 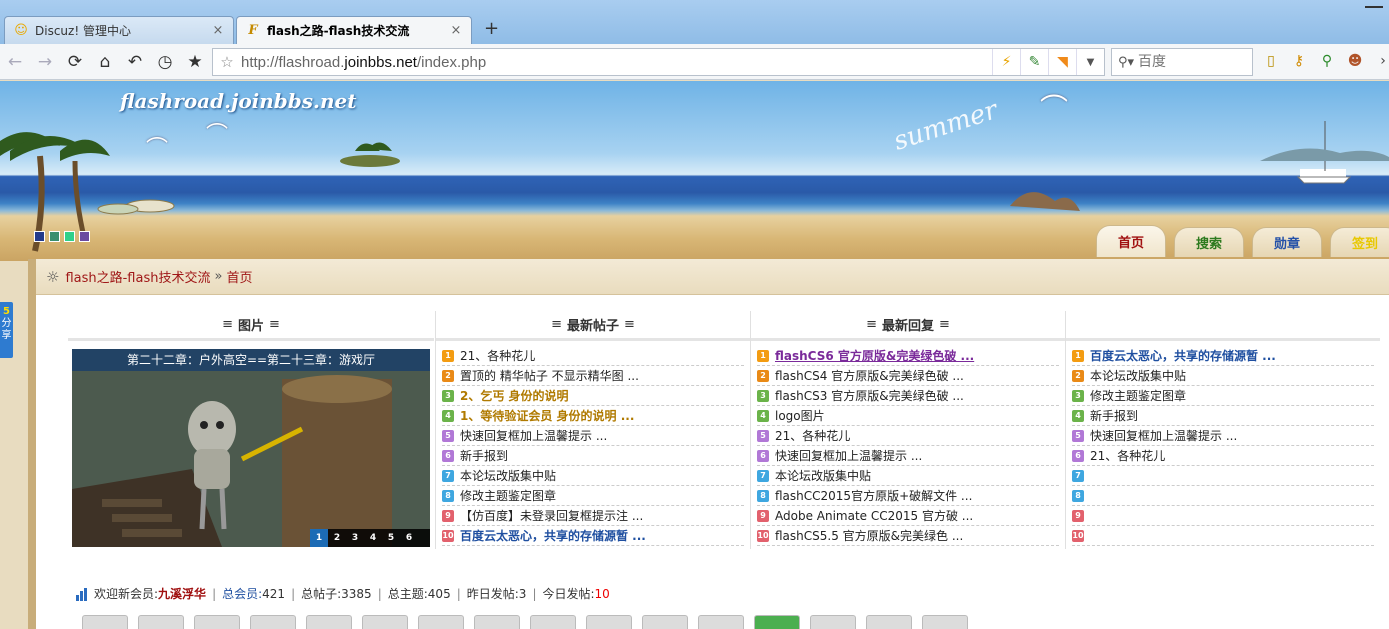 I want to click on tab-checkin: 签到, so click(x=1359, y=242).